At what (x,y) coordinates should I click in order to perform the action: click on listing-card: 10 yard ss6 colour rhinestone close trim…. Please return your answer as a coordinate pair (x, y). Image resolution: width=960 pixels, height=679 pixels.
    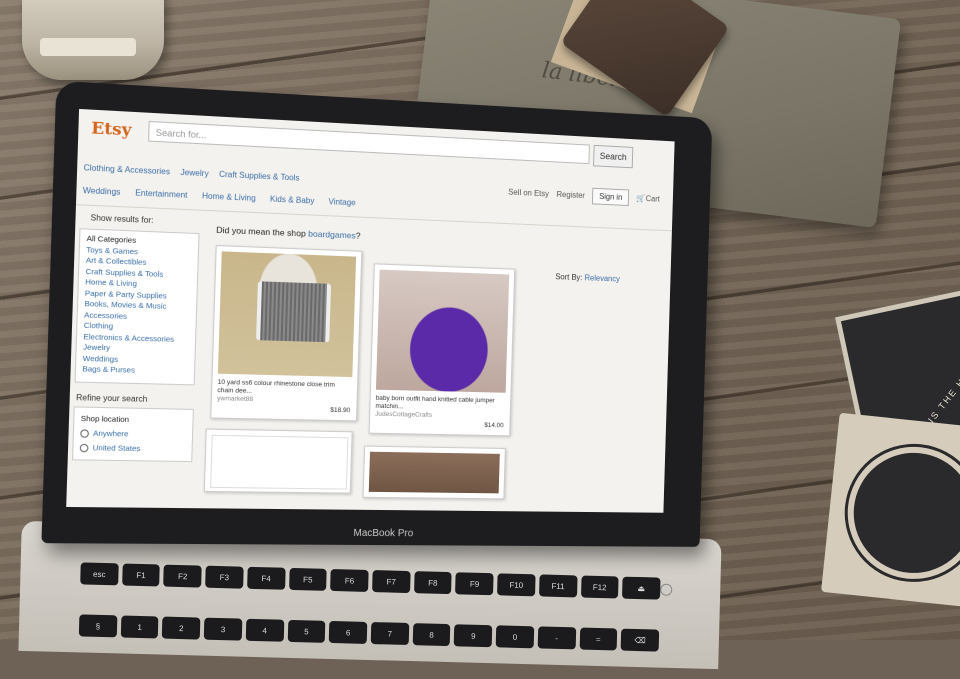
    Looking at the image, I should click on (286, 333).